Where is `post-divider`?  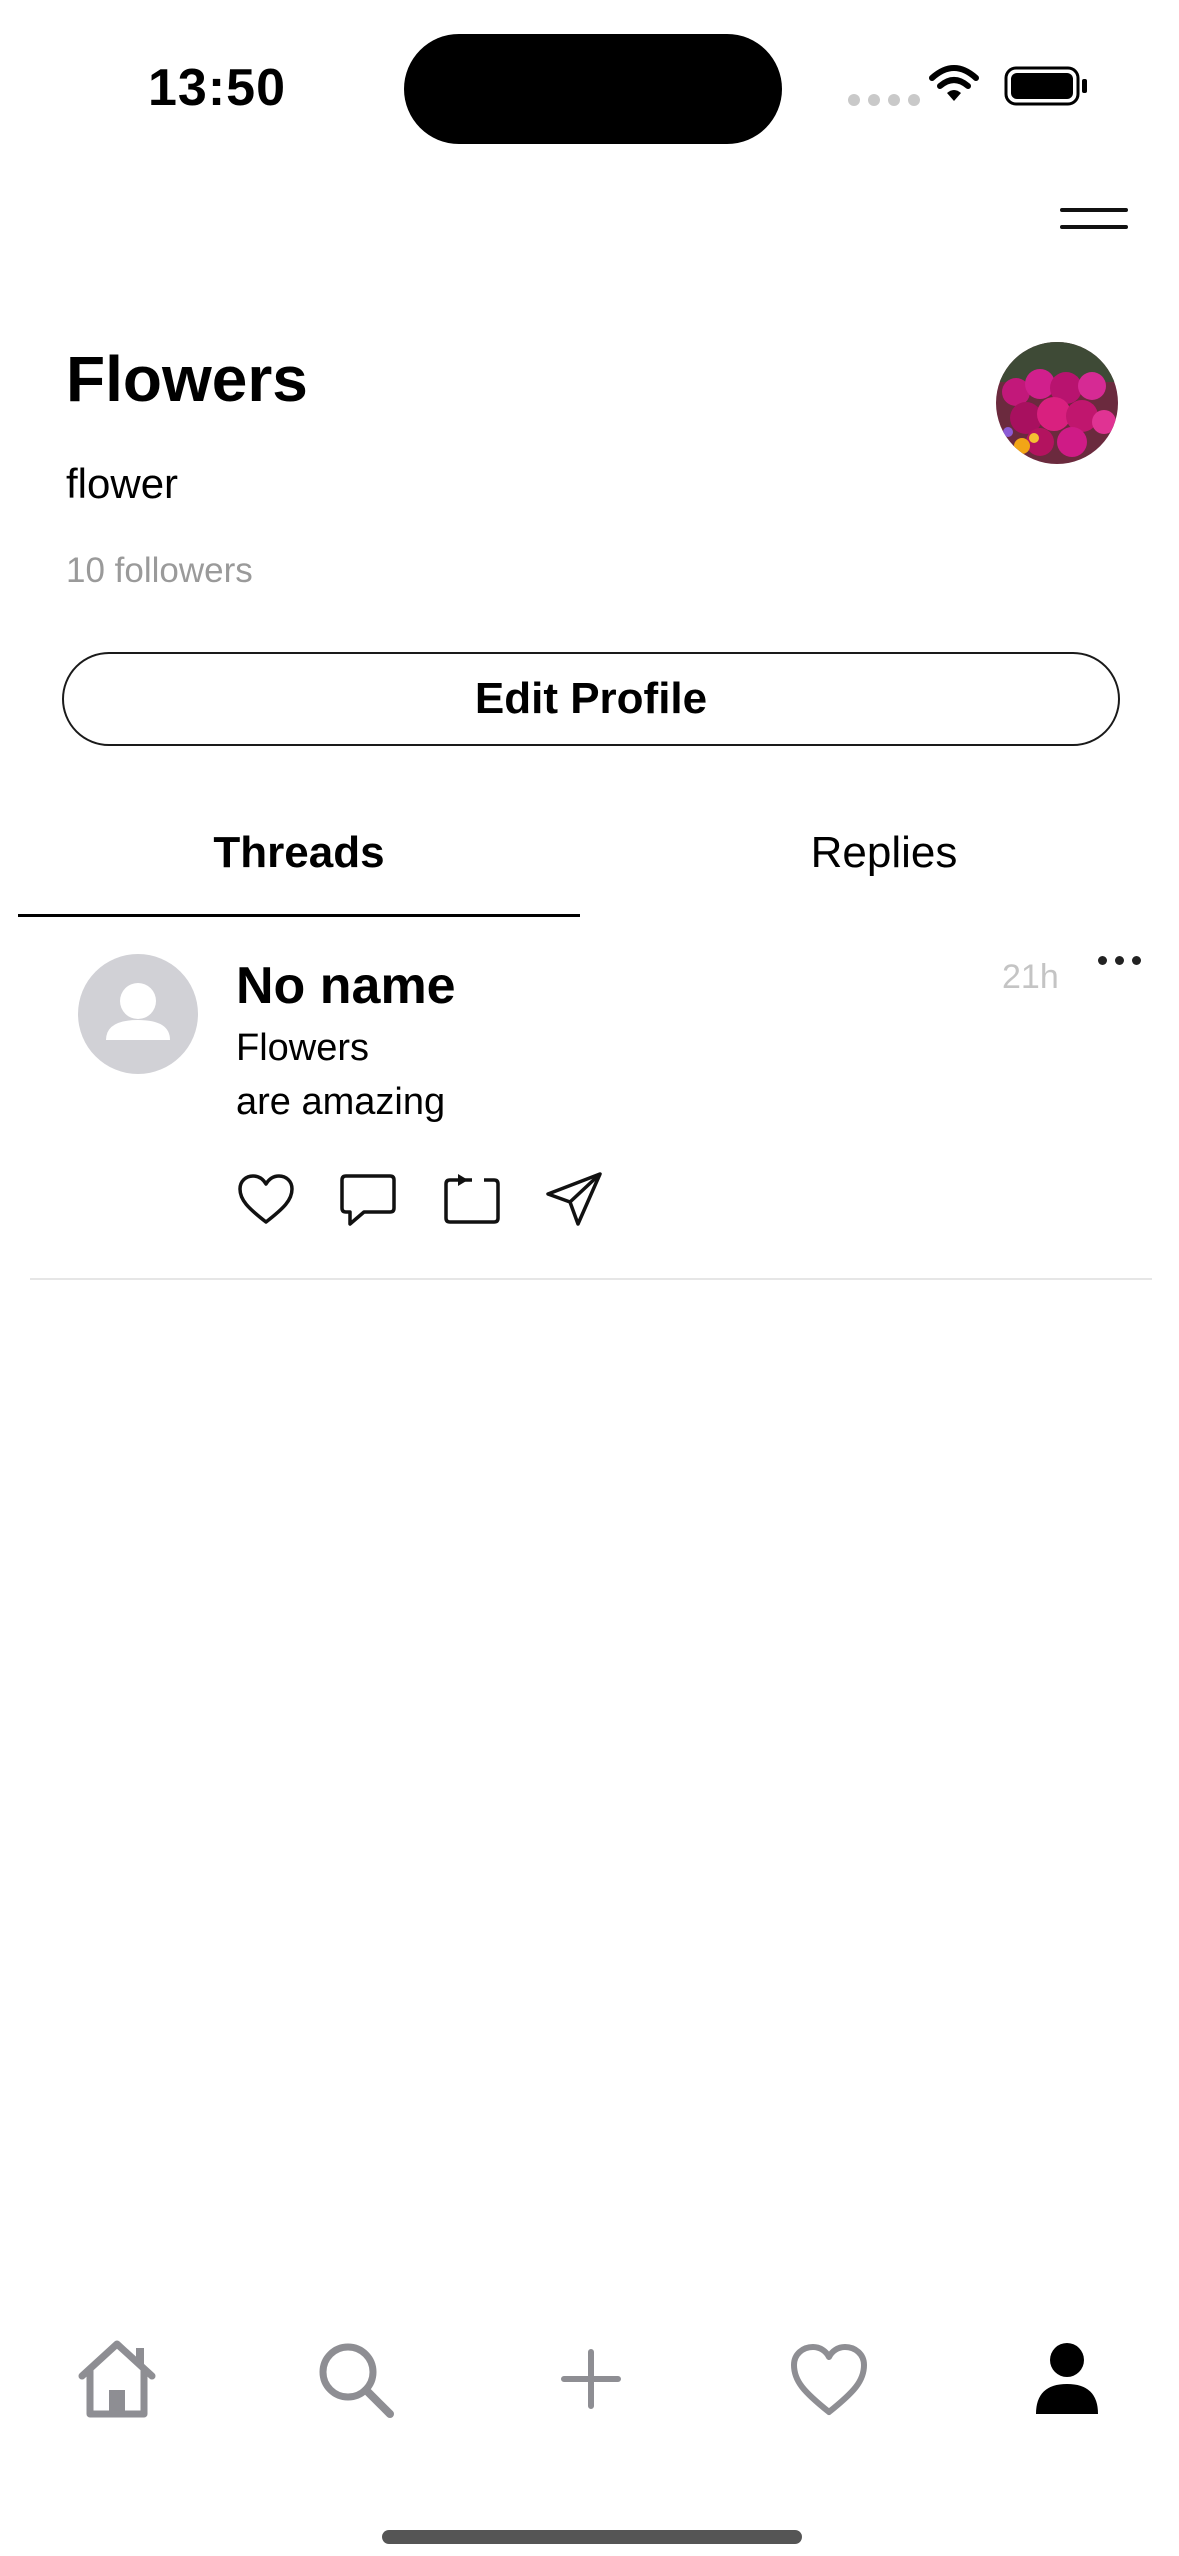
post-divider is located at coordinates (591, 1279).